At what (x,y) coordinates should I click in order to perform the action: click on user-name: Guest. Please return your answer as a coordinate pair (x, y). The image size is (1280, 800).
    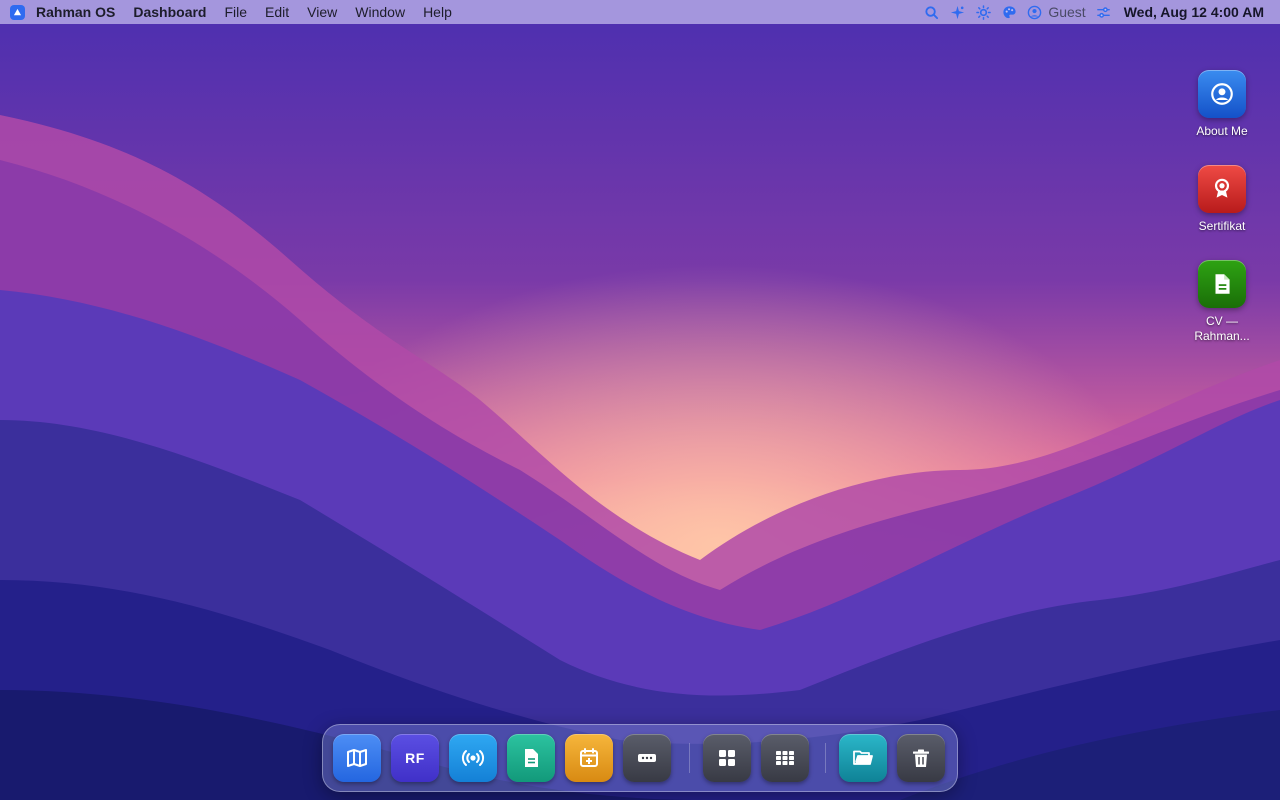
    Looking at the image, I should click on (1067, 12).